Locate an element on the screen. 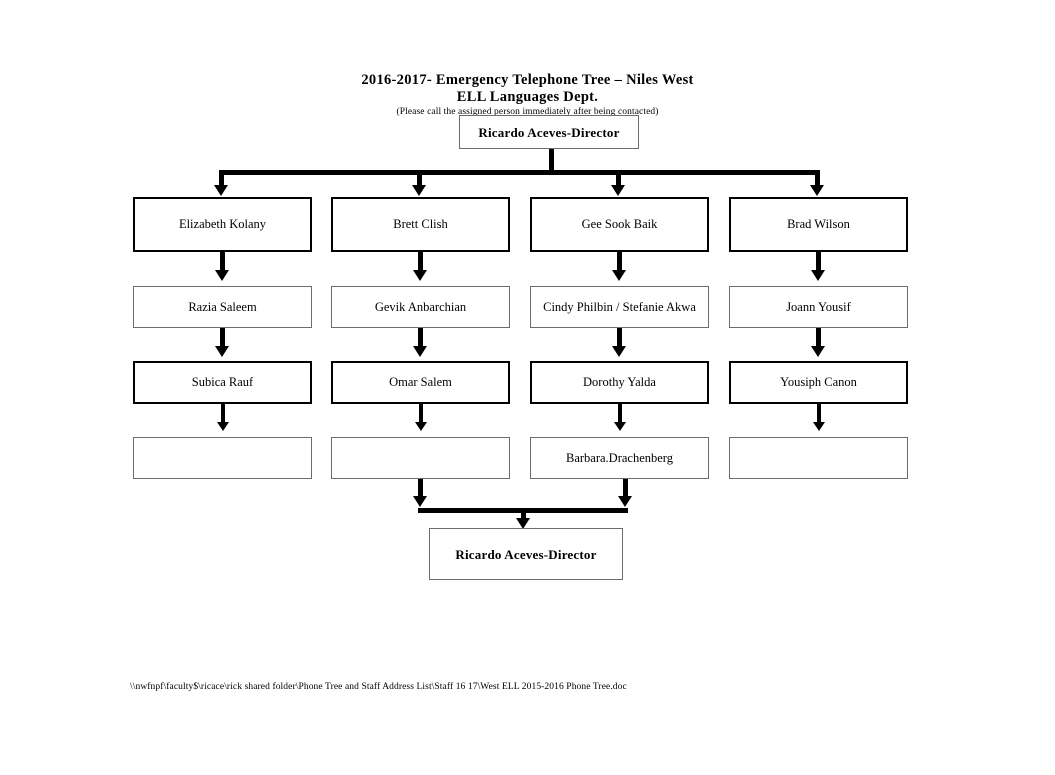 Image resolution: width=1055 pixels, height=775 pixels. node-label: Omar Salem is located at coordinates (420, 382).